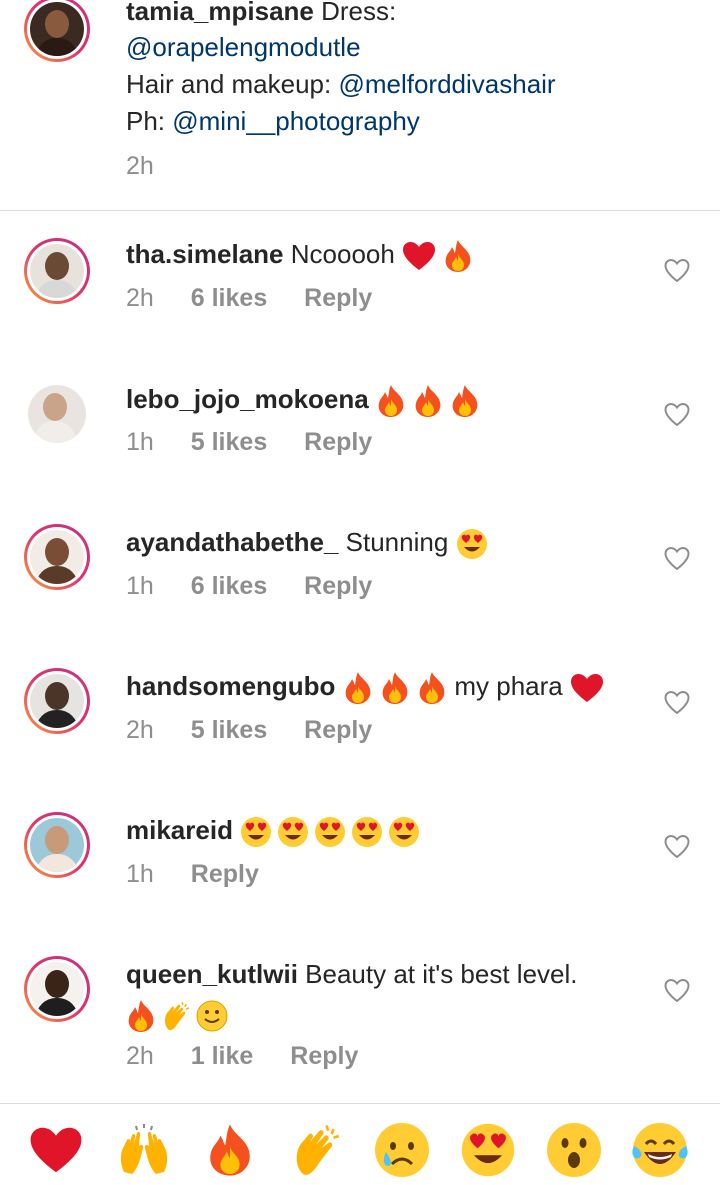 The width and height of the screenshot is (720, 1185). I want to click on comment-username: mikareid, so click(179, 830).